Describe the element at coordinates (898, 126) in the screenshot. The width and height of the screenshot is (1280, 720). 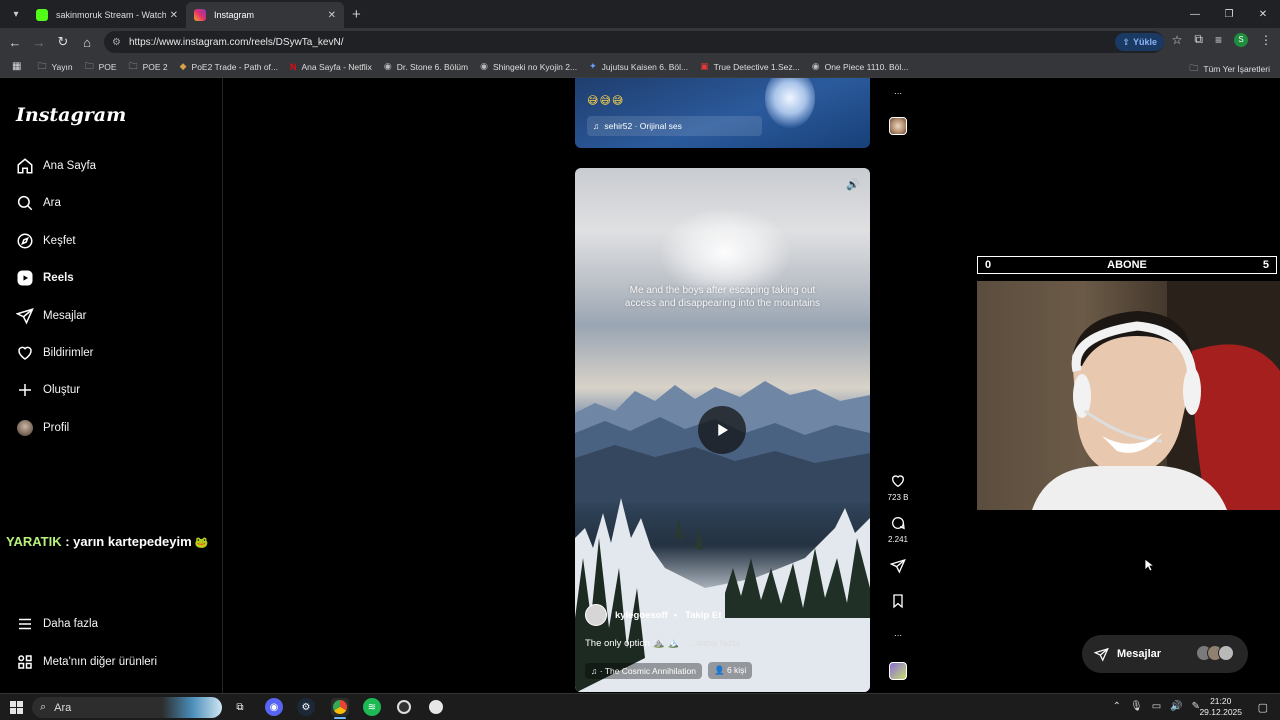
I see `prev-reel-audio-thumbnail` at that location.